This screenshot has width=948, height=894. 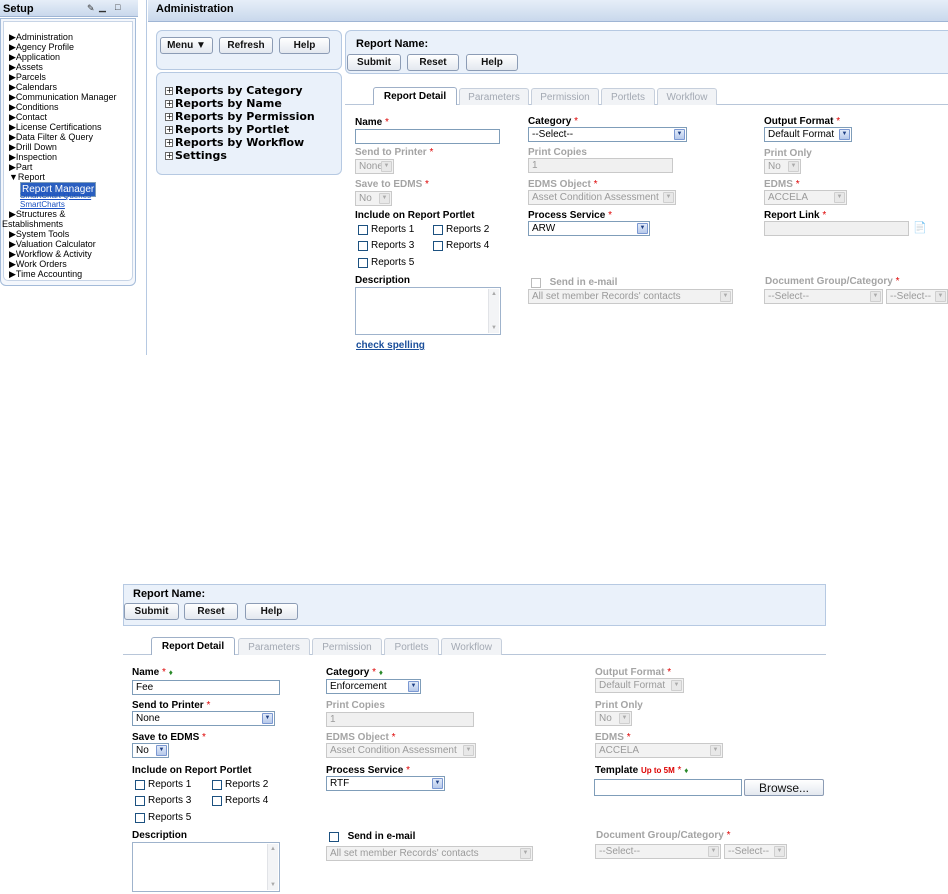 I want to click on description-textarea: ▲ ▼, so click(x=206, y=867).